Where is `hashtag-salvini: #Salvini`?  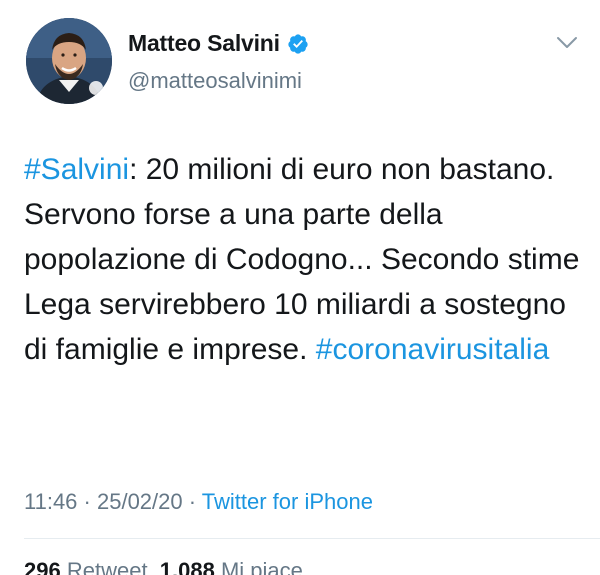
hashtag-salvini: #Salvini is located at coordinates (76, 169).